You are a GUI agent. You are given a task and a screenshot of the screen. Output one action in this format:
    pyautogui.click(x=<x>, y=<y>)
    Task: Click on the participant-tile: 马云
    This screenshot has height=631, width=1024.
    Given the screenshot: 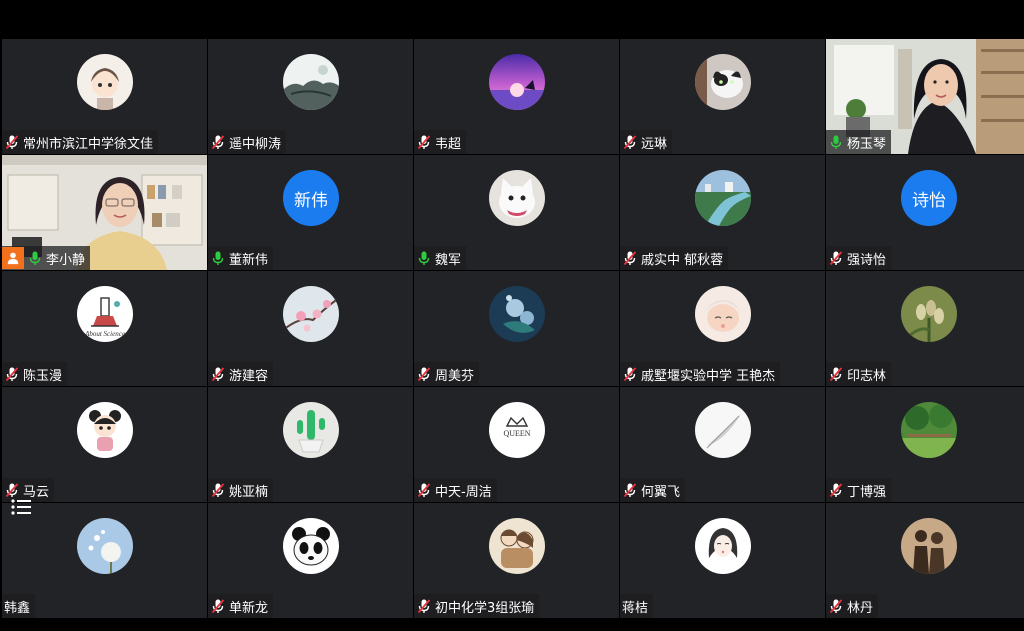 What is the action you would take?
    pyautogui.click(x=104, y=444)
    